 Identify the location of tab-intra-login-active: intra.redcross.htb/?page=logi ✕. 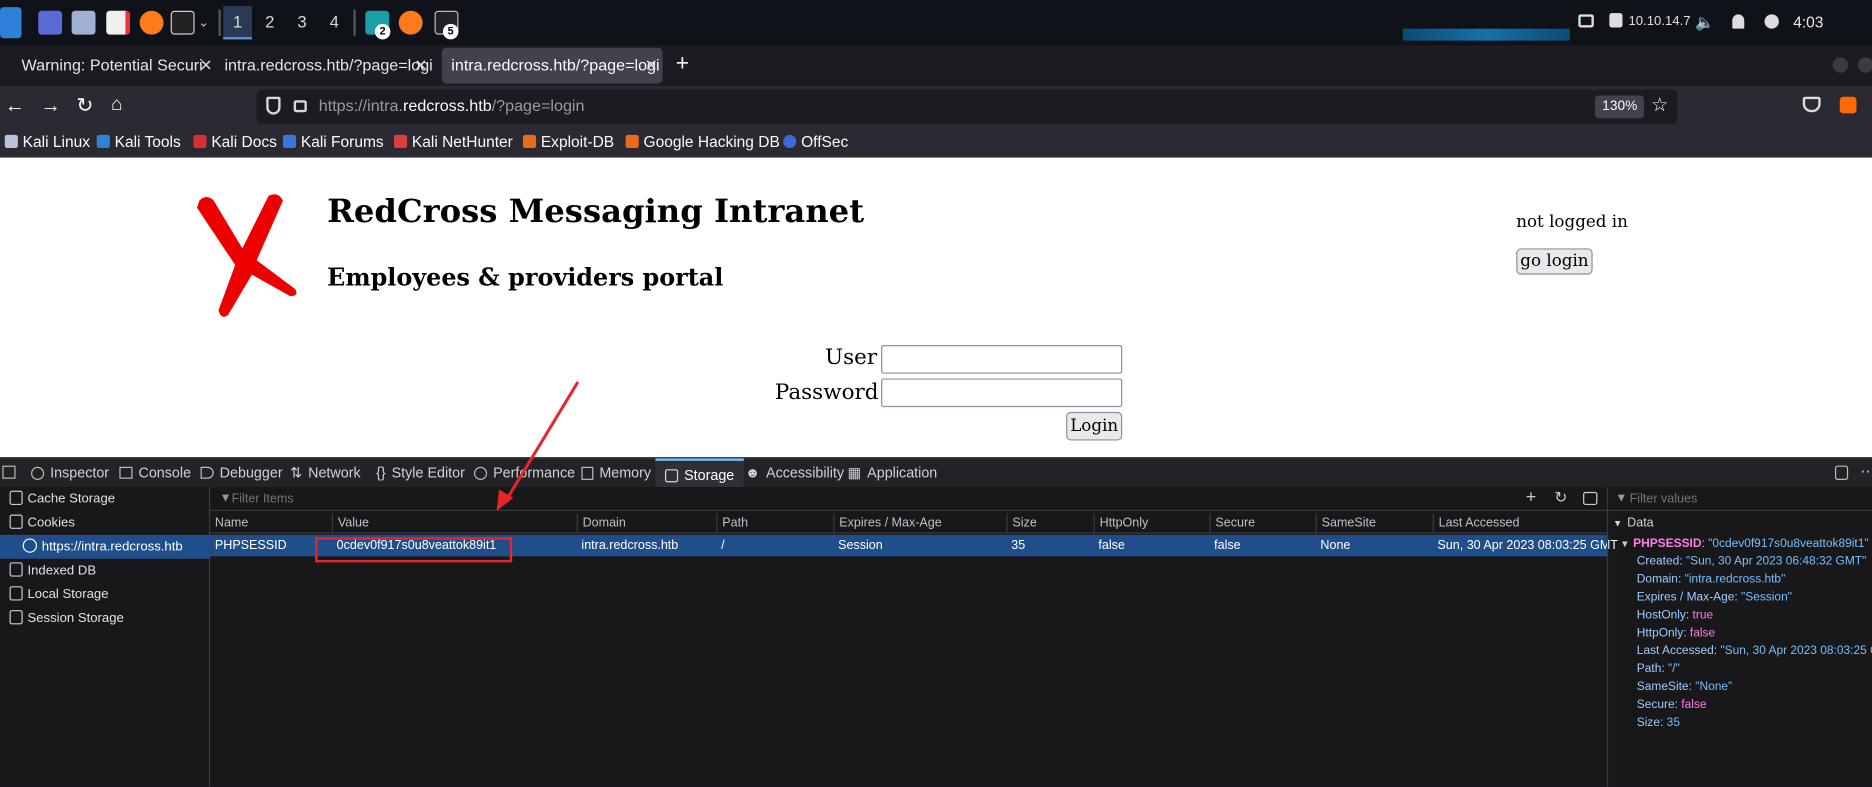
(552, 65).